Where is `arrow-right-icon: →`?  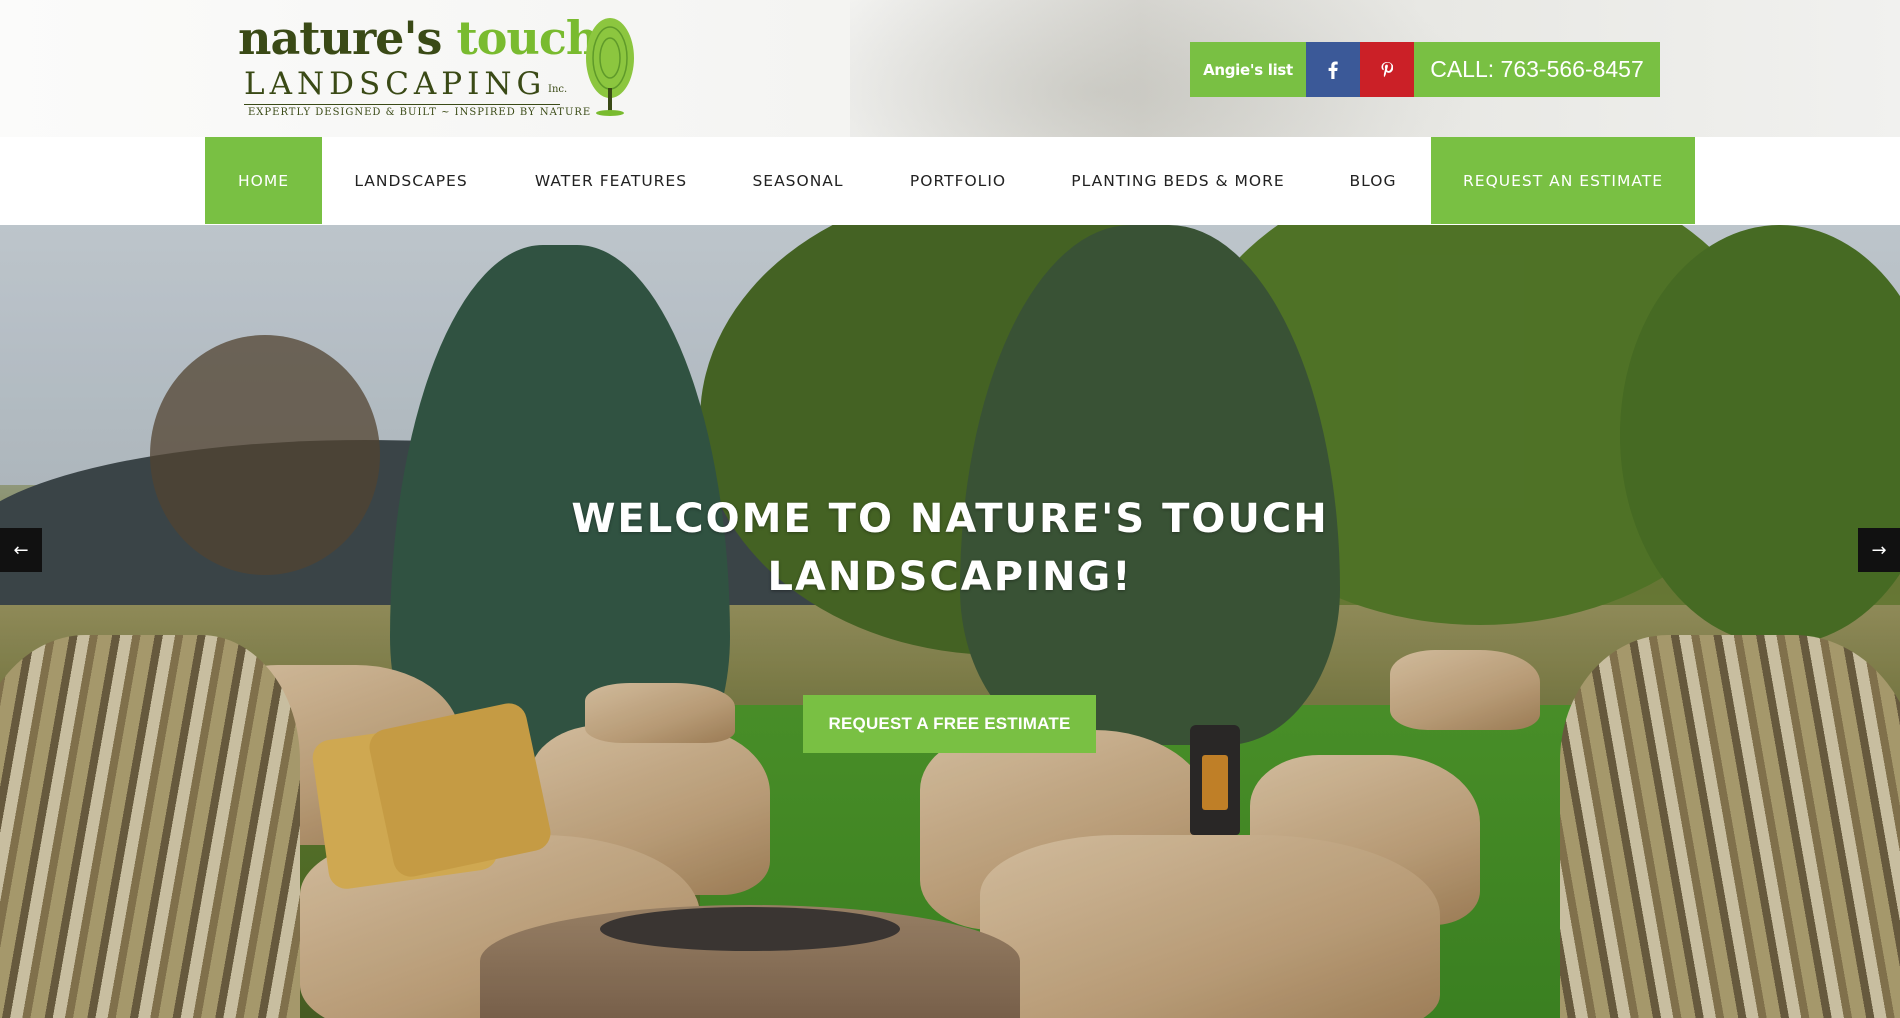
arrow-right-icon: → is located at coordinates (1879, 550).